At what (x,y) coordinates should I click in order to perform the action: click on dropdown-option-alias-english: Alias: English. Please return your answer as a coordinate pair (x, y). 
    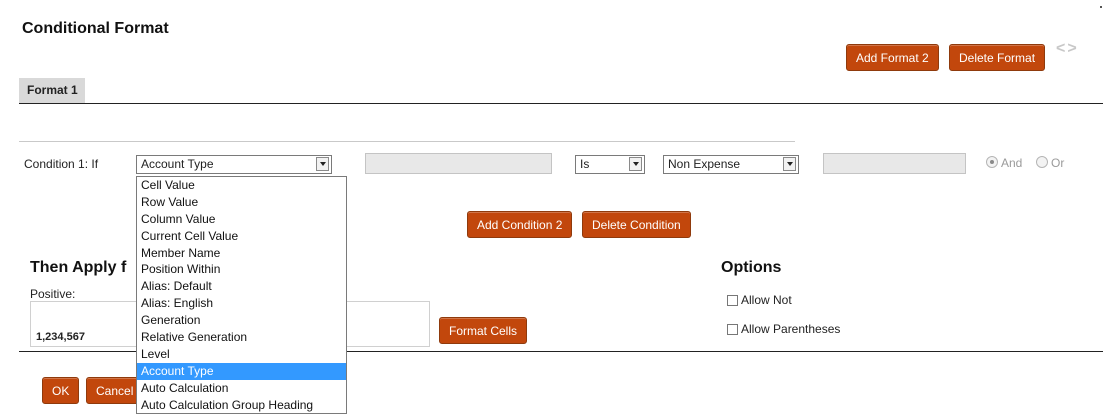
    Looking at the image, I should click on (241, 303).